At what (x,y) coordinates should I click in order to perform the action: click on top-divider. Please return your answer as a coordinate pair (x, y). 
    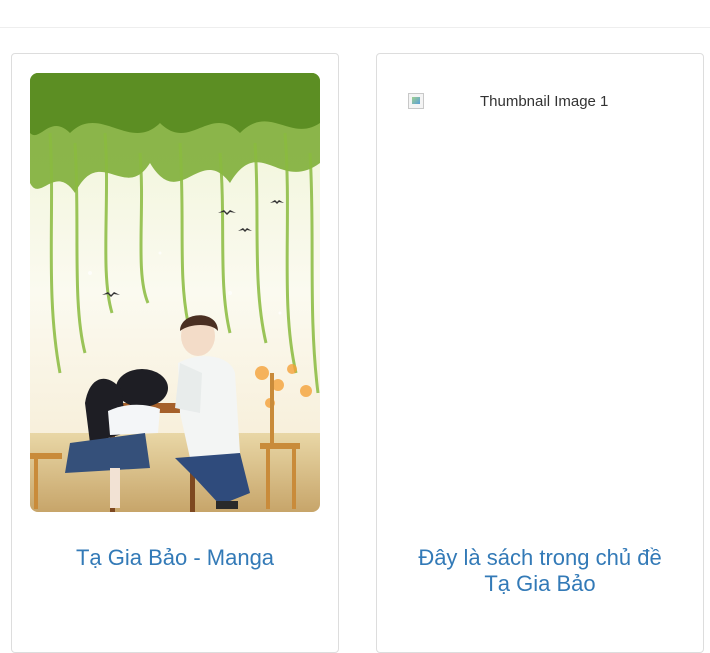
    Looking at the image, I should click on (355, 27).